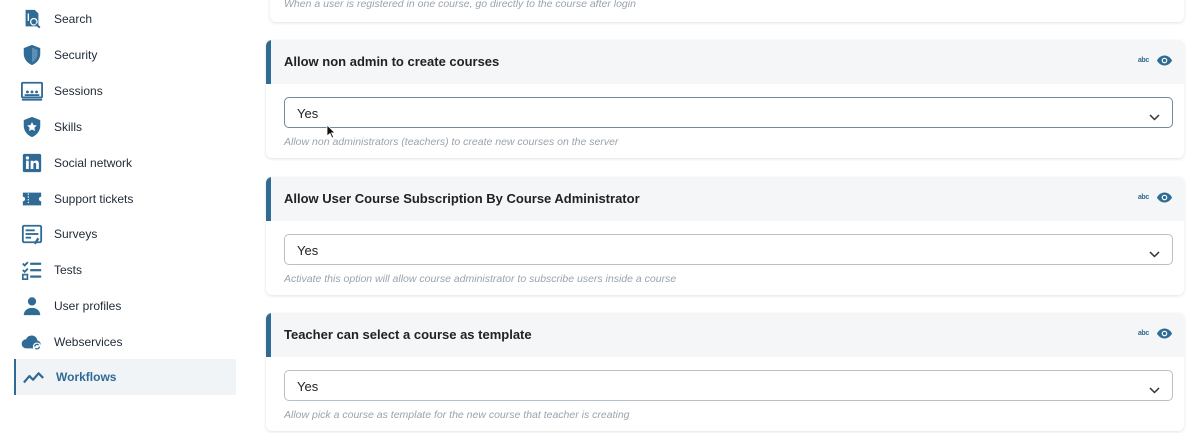 This screenshot has width=1200, height=433. I want to click on sidebar-item-label: Webservices, so click(88, 342).